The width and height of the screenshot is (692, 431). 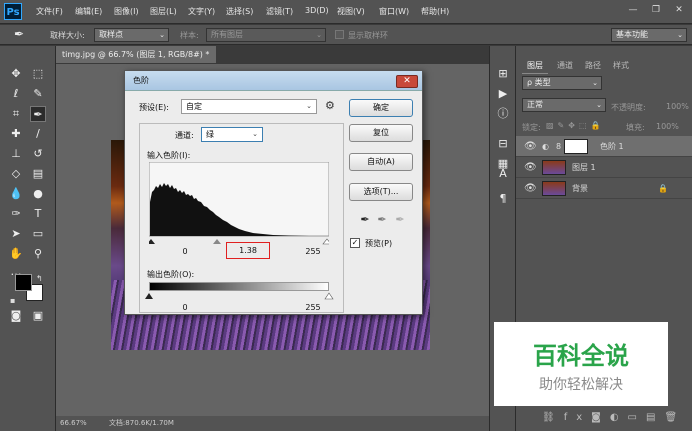 What do you see at coordinates (38, 194) in the screenshot?
I see `dodge-tool-icon: ●` at bounding box center [38, 194].